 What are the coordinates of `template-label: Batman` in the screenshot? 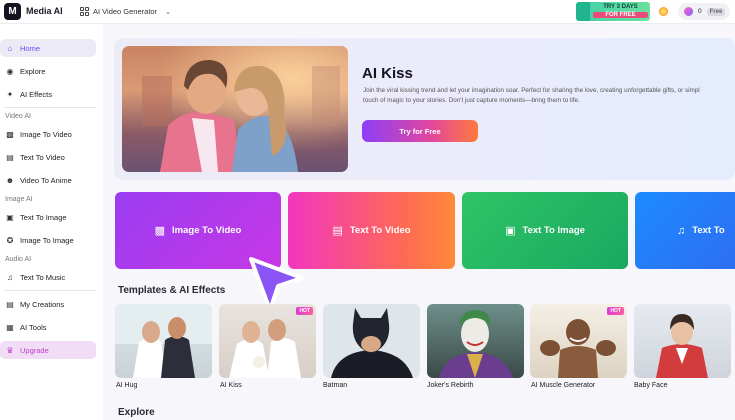 It's located at (335, 385).